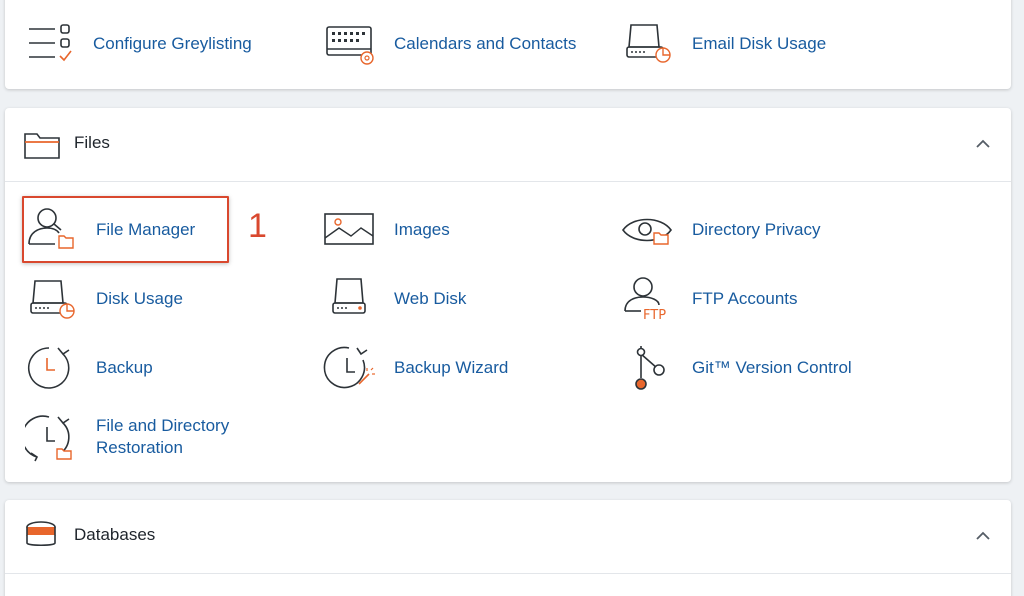 This screenshot has height=596, width=1024. What do you see at coordinates (430, 298) in the screenshot?
I see `web-disk-label: Web Disk` at bounding box center [430, 298].